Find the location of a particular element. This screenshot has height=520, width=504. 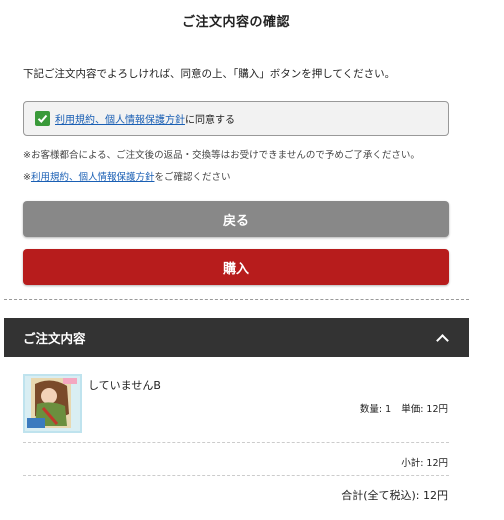

subtotal-divider is located at coordinates (236, 475).